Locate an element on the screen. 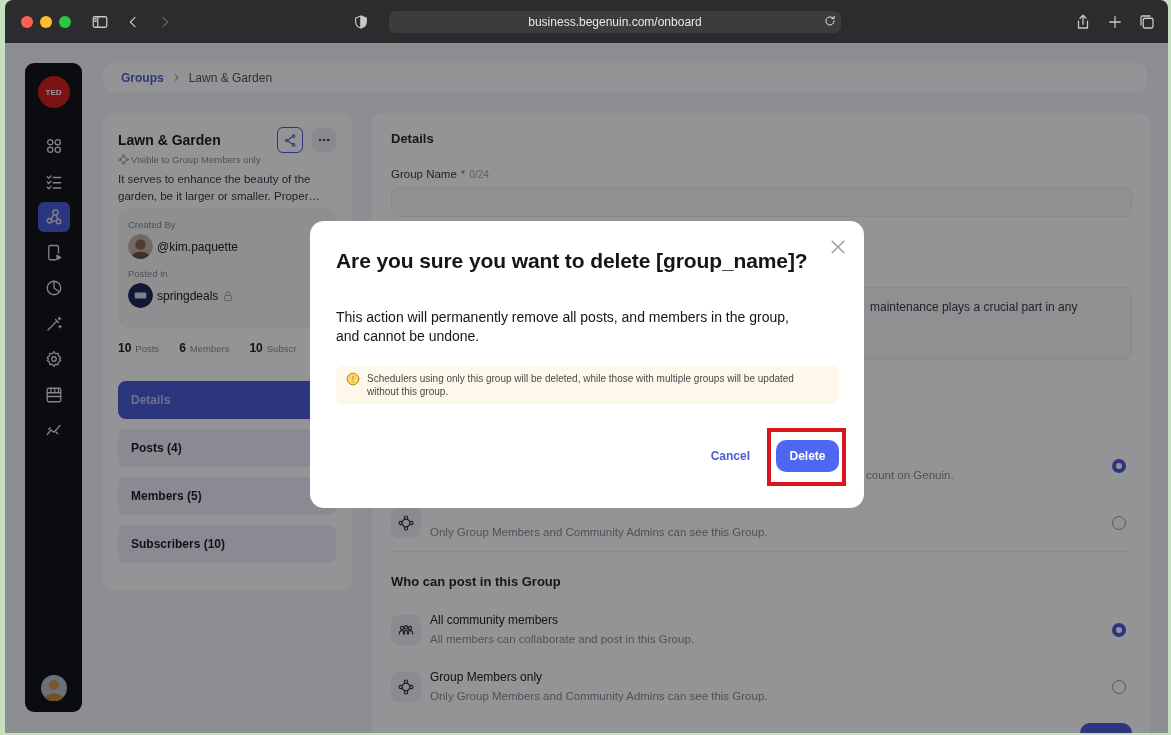  option-description: All members can collaborate and post in this Group. is located at coordinates (562, 639).